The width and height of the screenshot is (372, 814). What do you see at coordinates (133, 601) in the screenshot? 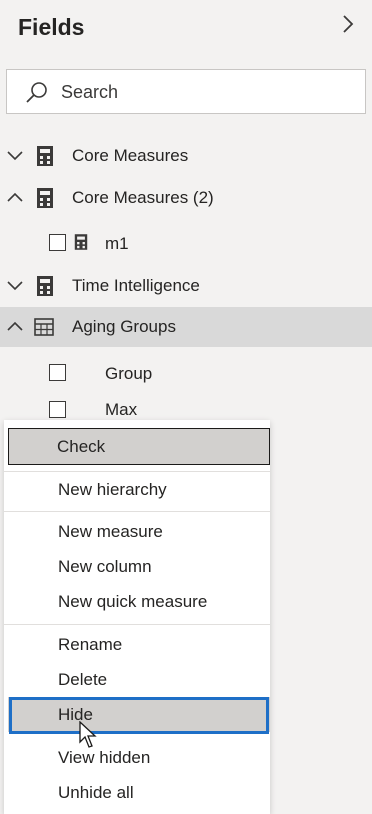
I see `menu-item-label: New quick measure` at bounding box center [133, 601].